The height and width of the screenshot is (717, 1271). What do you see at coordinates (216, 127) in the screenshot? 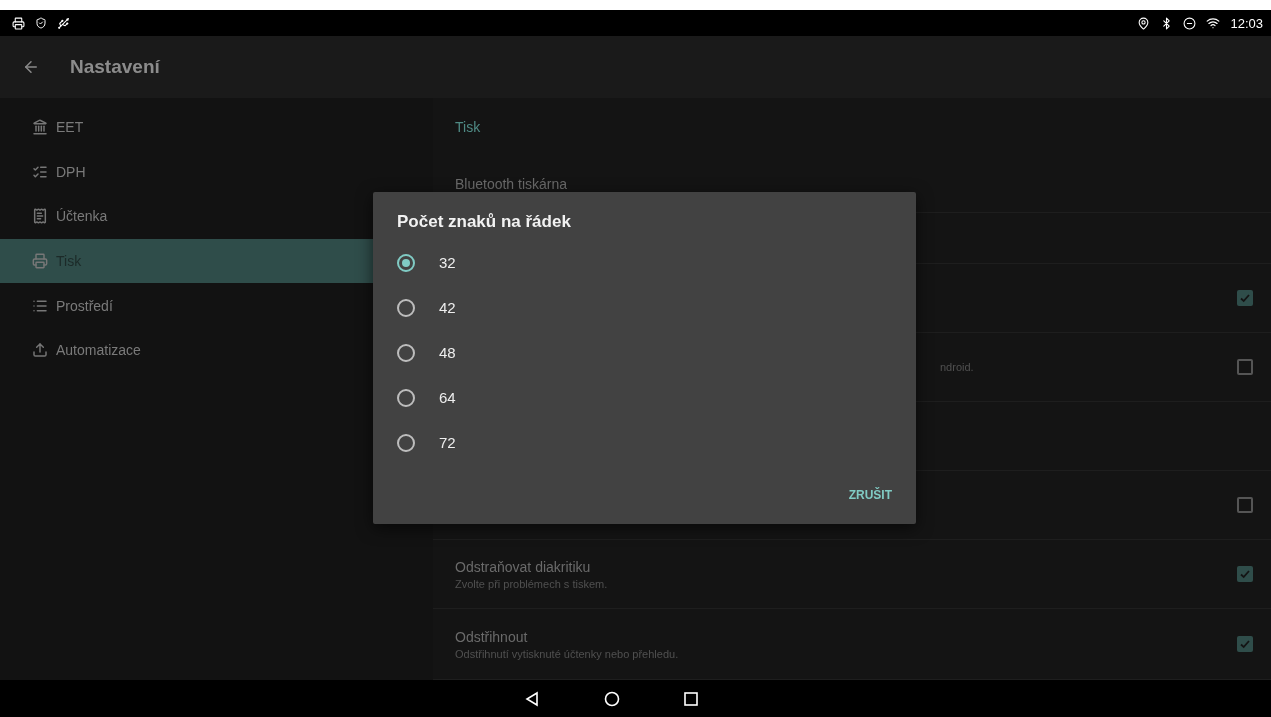
I see `sidebar-item: EET` at bounding box center [216, 127].